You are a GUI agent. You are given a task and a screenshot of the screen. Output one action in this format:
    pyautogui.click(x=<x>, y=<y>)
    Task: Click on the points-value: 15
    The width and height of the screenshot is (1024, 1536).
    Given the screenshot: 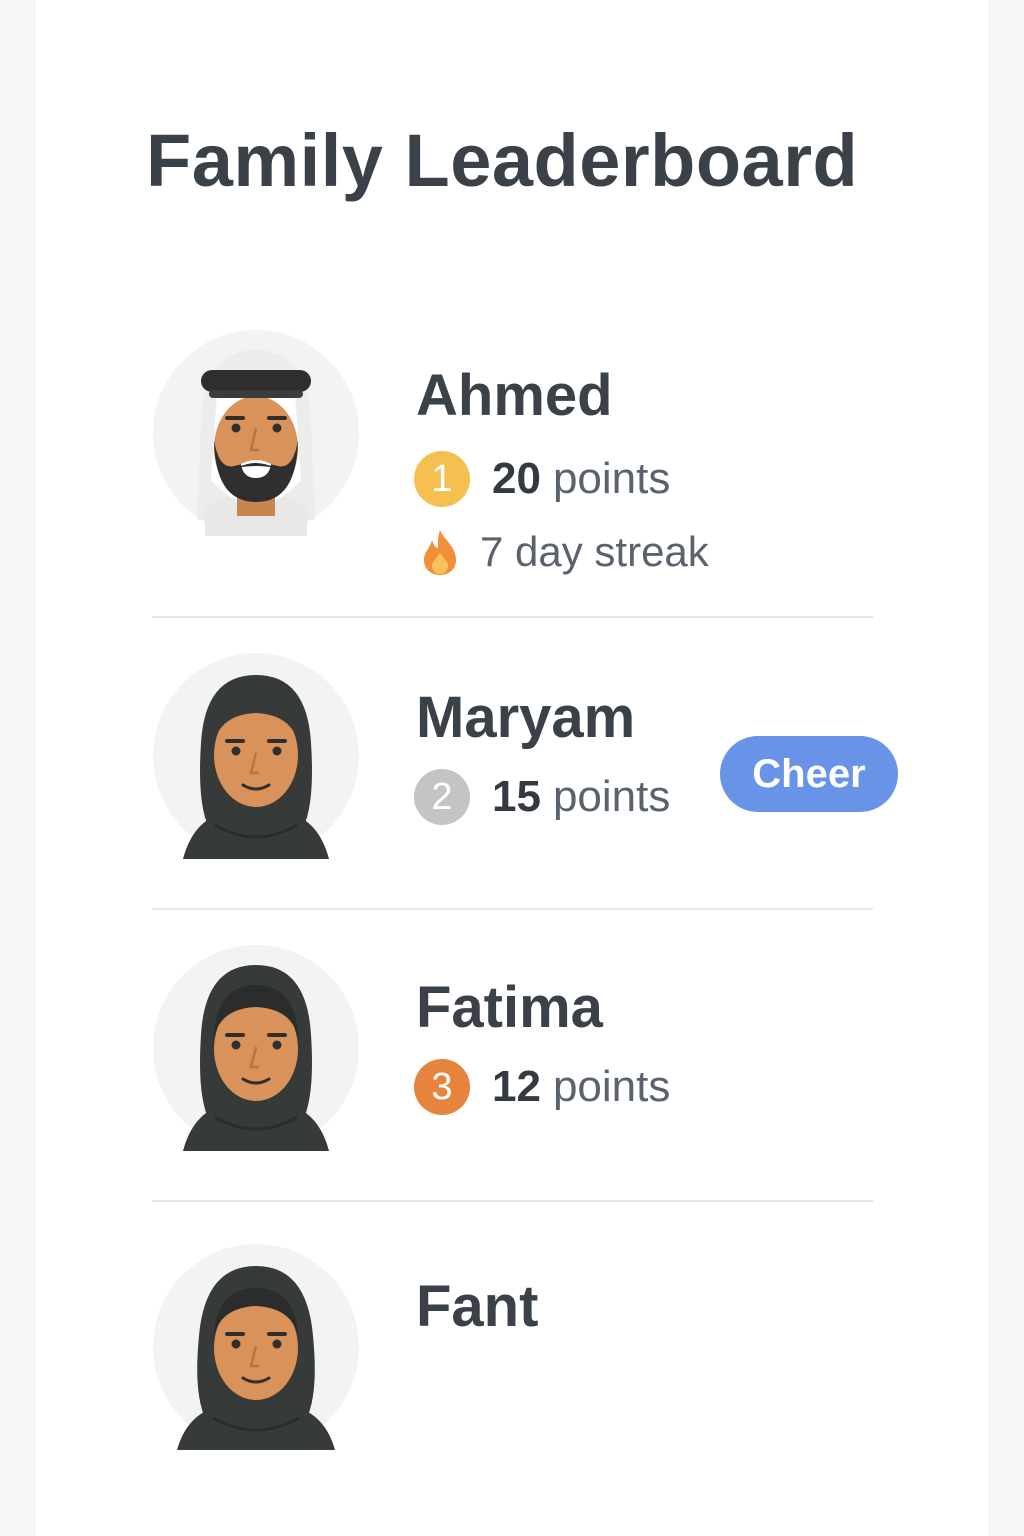 What is the action you would take?
    pyautogui.click(x=516, y=796)
    